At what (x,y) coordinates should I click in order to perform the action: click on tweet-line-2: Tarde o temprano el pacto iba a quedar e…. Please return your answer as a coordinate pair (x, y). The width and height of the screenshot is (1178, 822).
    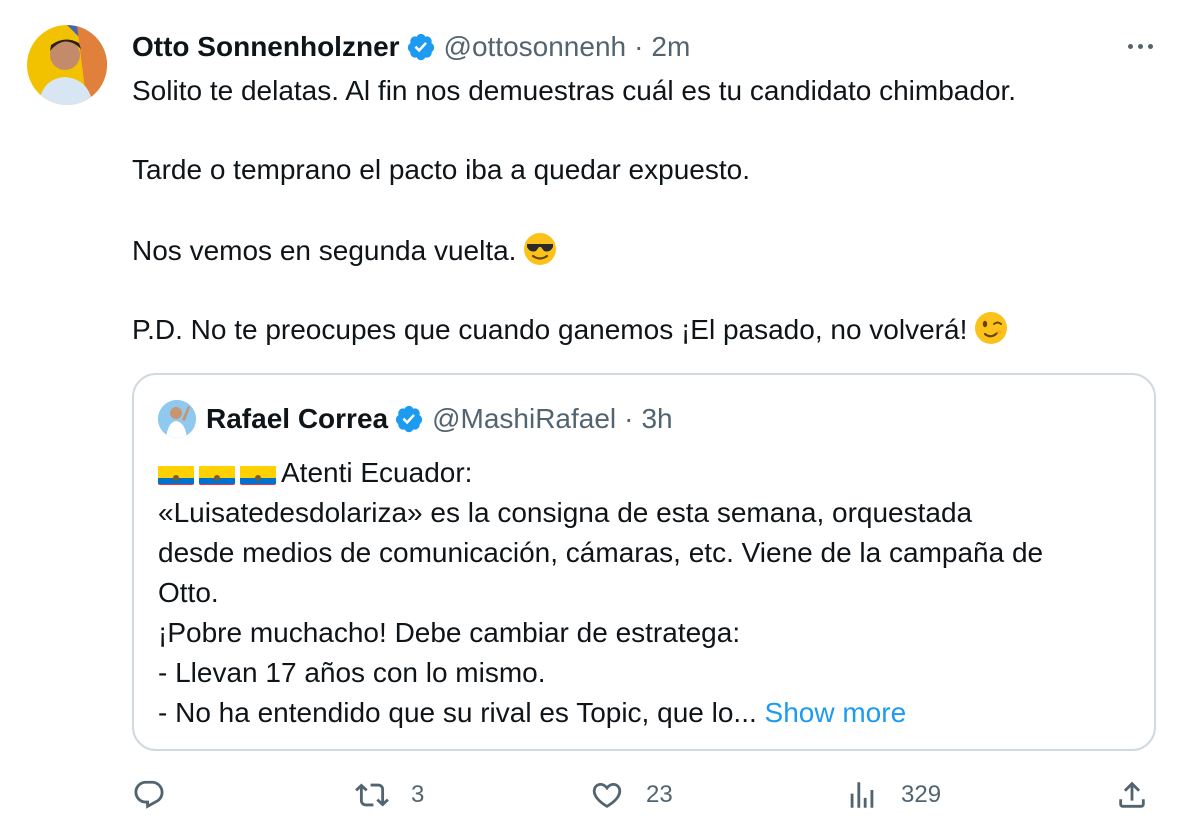
    Looking at the image, I should click on (441, 169).